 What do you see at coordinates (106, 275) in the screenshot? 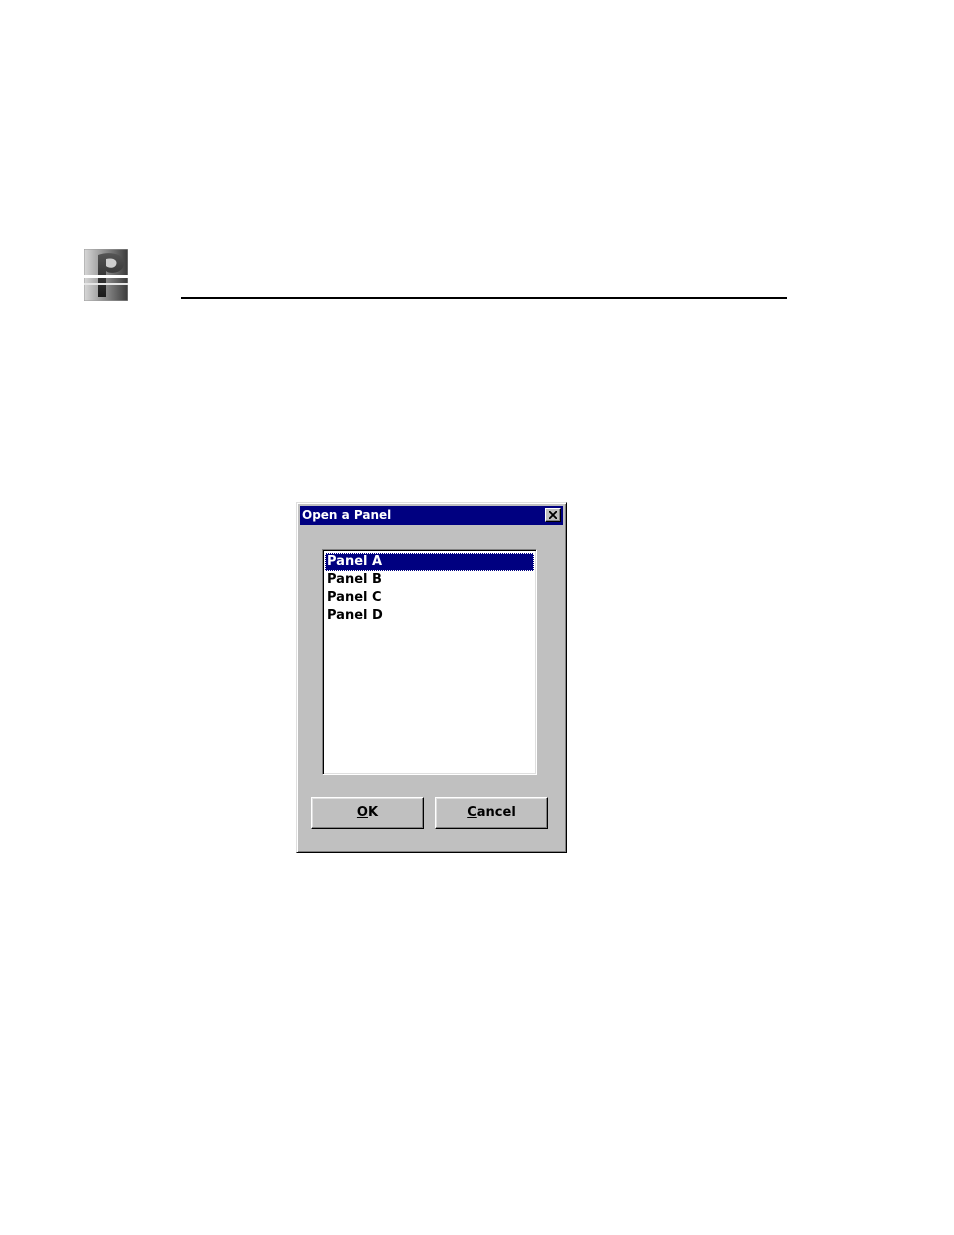
I see `company-logo-icon` at bounding box center [106, 275].